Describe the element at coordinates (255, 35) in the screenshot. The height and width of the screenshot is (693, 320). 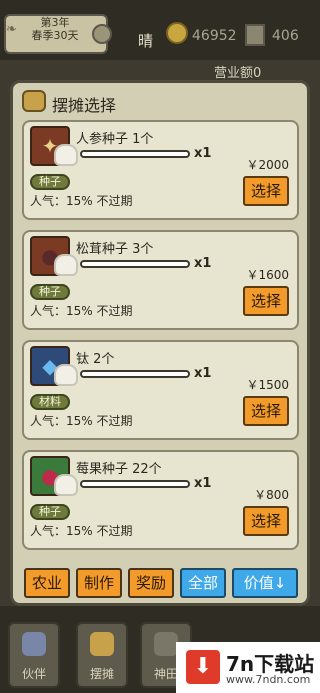
I see `book-icon` at that location.